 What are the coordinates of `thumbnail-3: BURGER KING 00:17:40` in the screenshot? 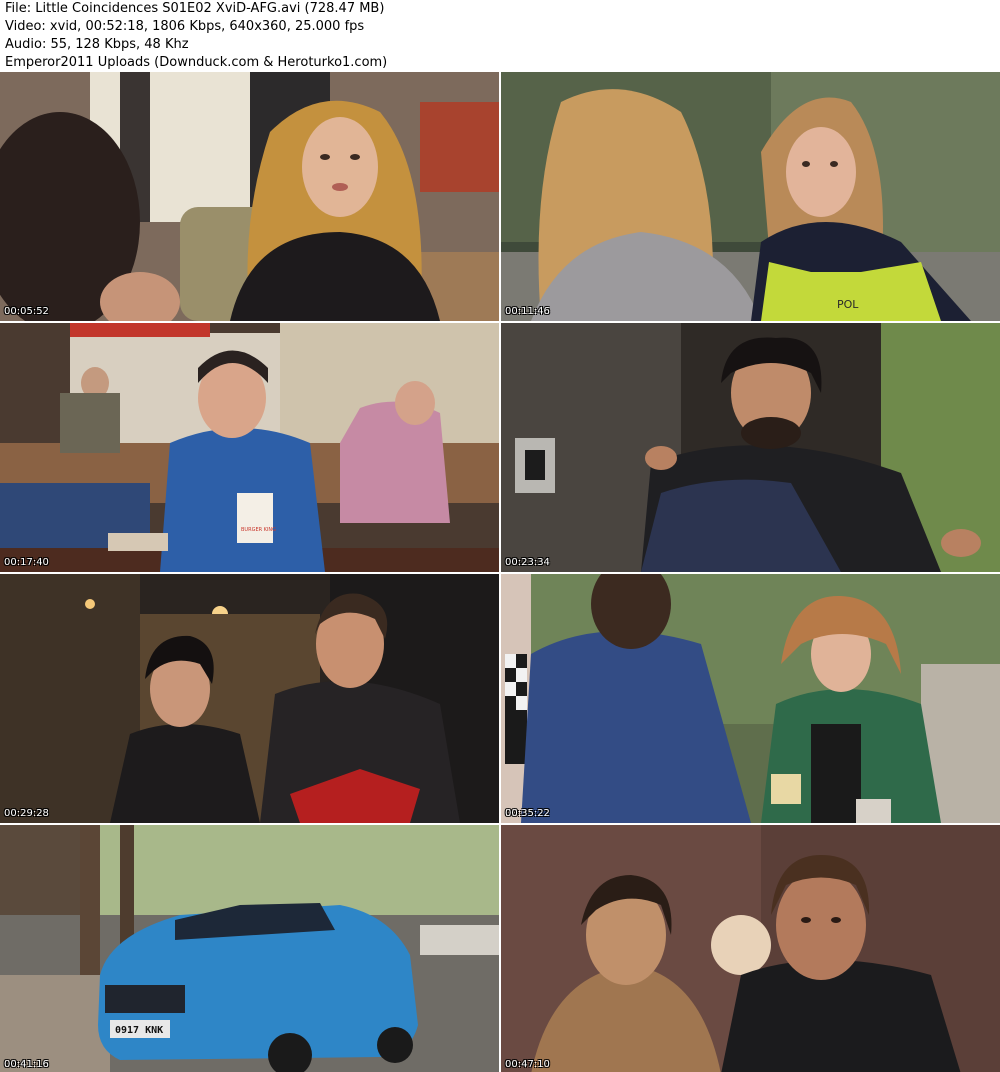 It's located at (249, 447).